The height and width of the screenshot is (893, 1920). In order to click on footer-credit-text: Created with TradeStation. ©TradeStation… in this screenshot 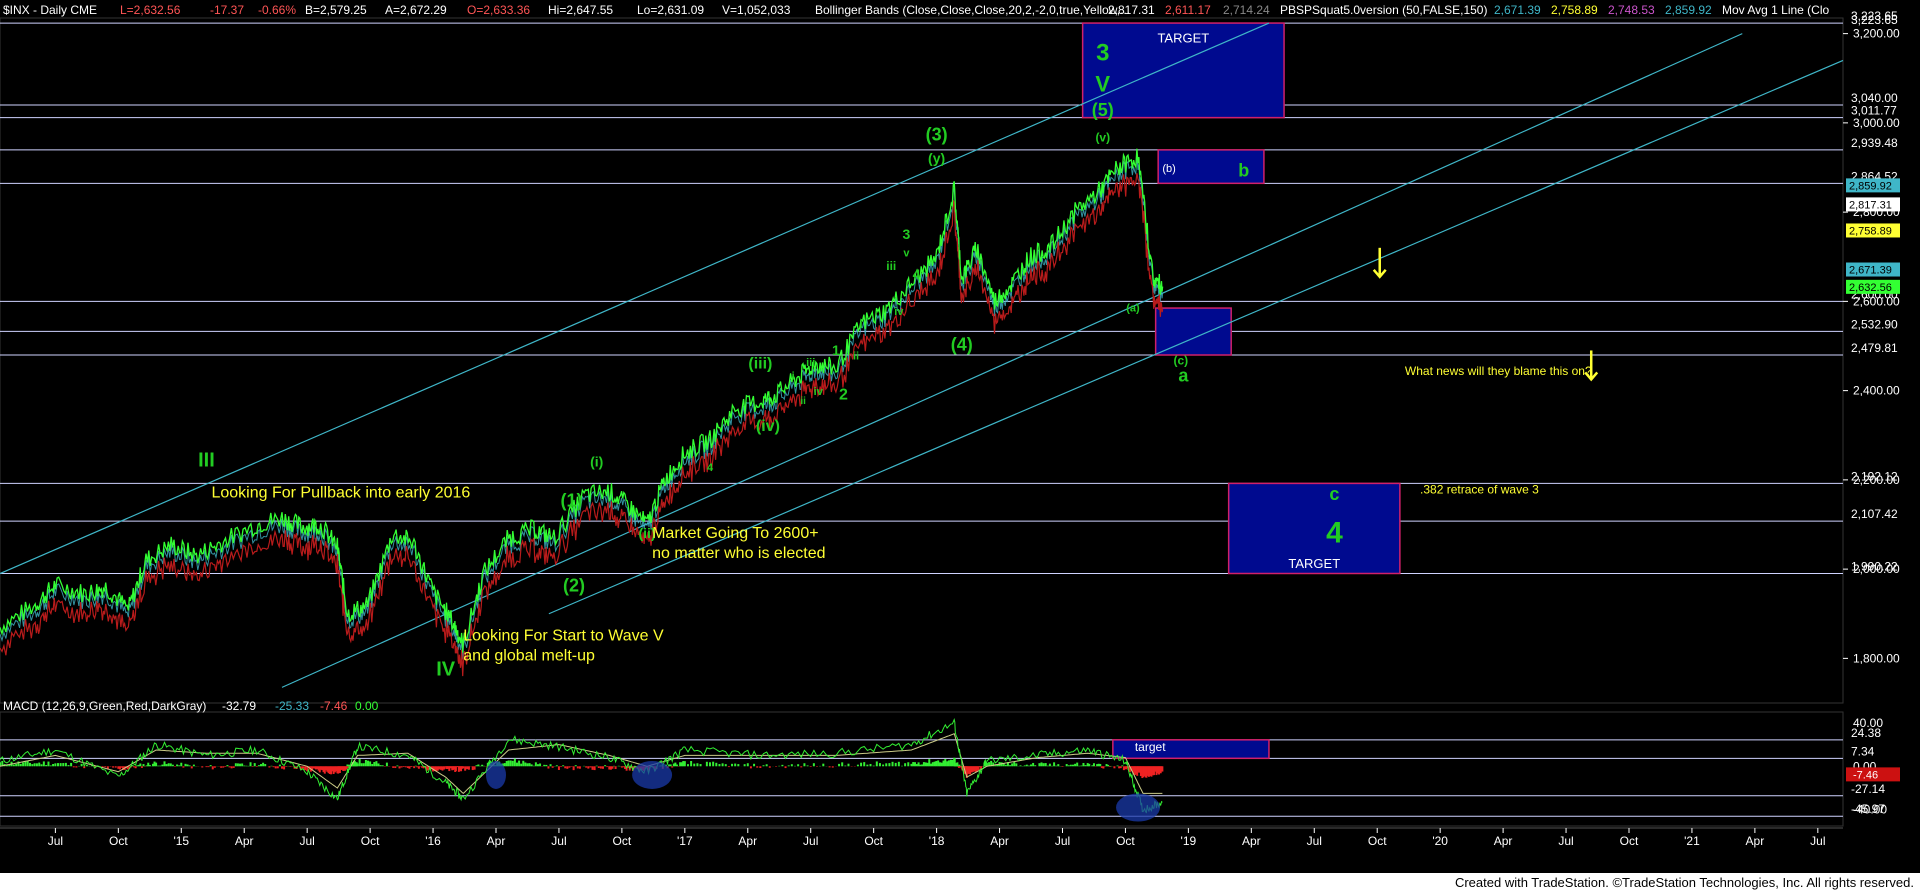, I will do `click(1684, 882)`.